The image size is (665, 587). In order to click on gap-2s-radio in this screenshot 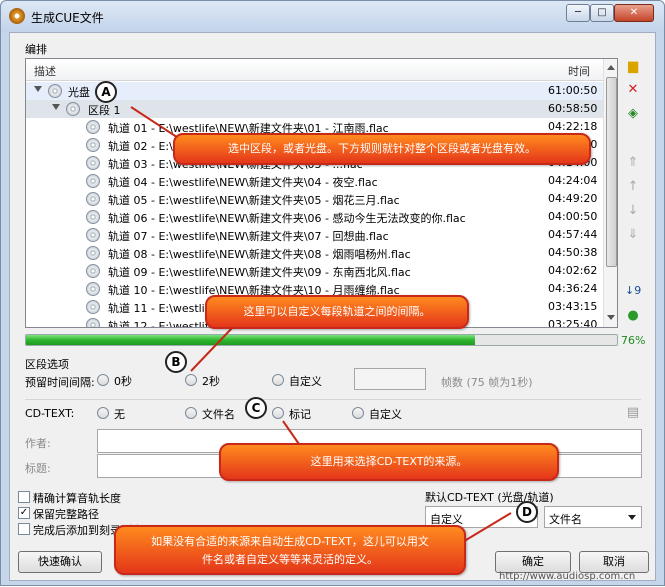, I will do `click(191, 380)`.